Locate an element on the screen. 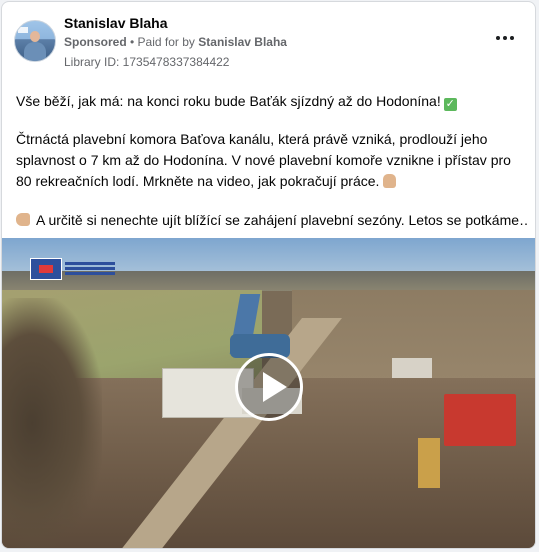  paid-for-prefix: • Paid for by is located at coordinates (162, 42).